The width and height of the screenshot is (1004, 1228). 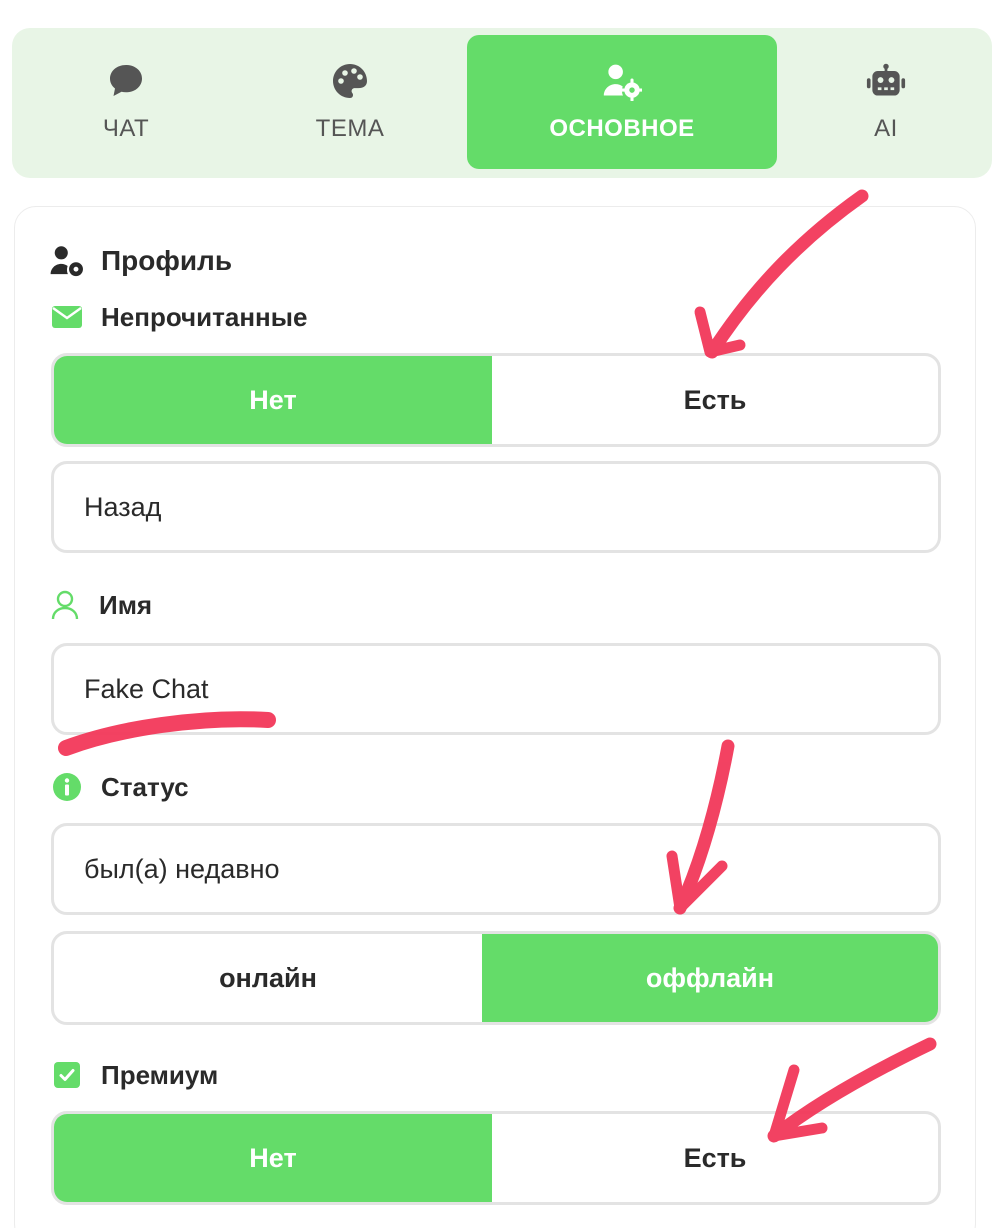 What do you see at coordinates (710, 978) in the screenshot?
I see `status-option-offline: оффлайн` at bounding box center [710, 978].